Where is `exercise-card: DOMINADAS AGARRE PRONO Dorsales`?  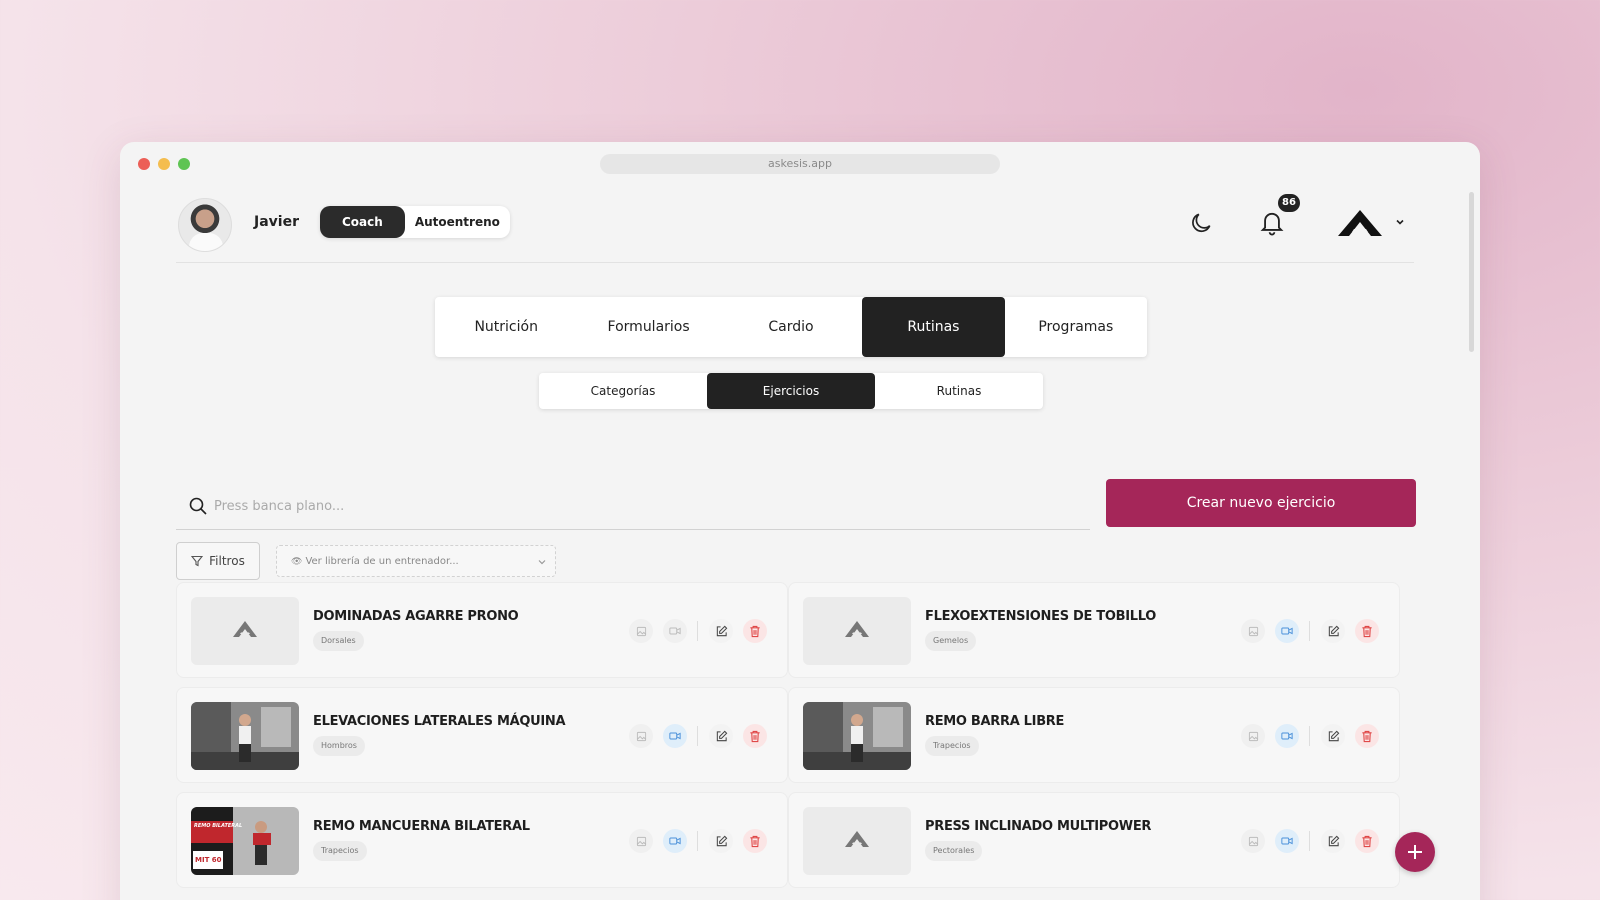 exercise-card: DOMINADAS AGARRE PRONO Dorsales is located at coordinates (482, 630).